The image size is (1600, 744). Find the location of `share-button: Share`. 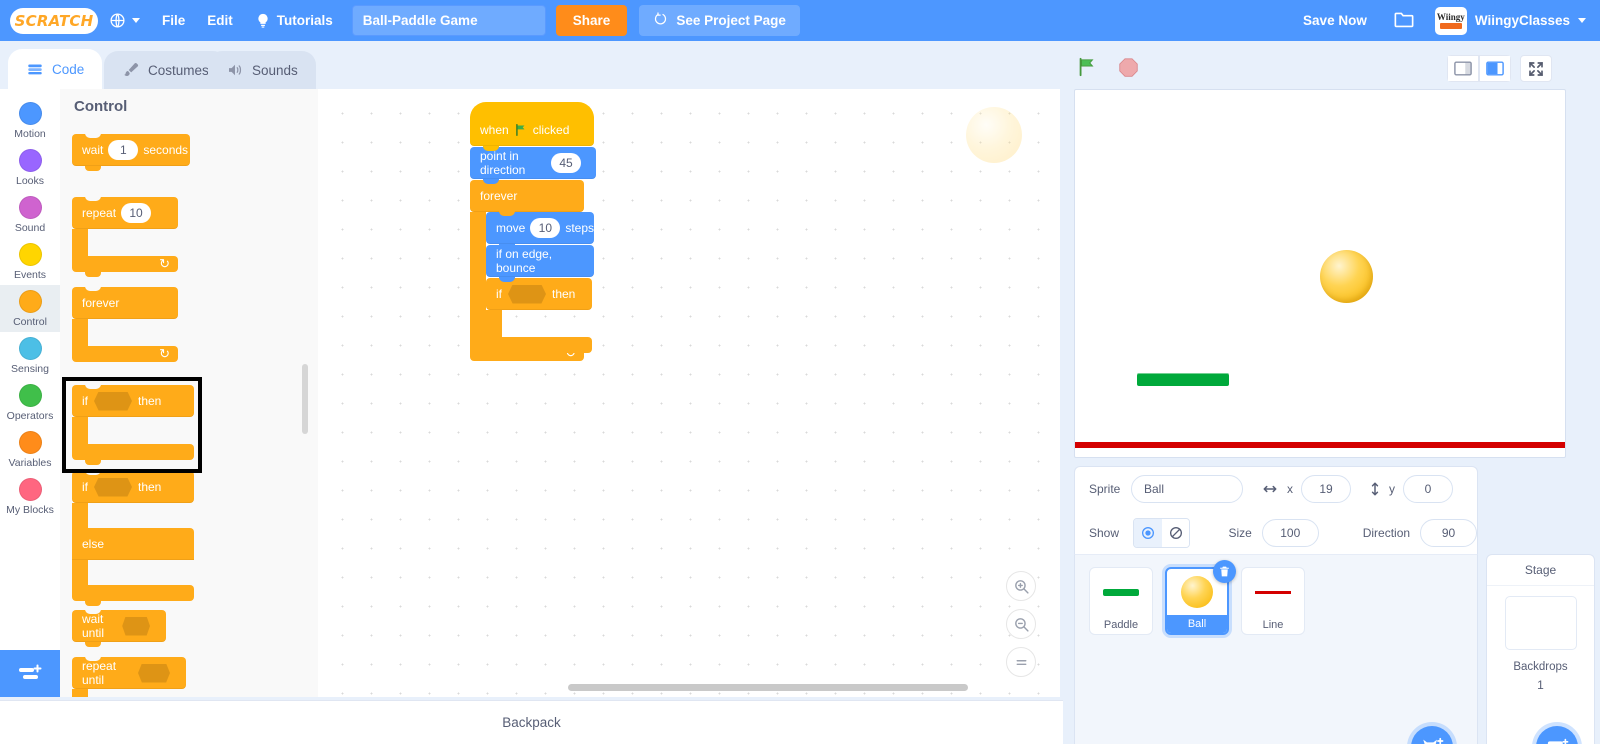

share-button: Share is located at coordinates (591, 20).